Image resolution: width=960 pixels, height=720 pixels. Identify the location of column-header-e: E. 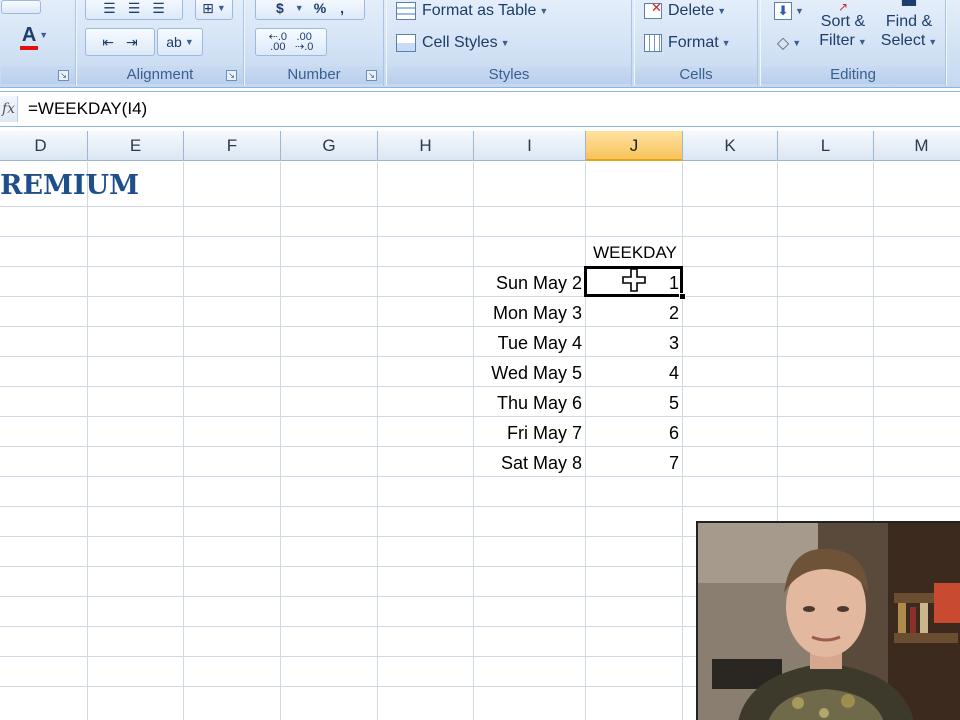
(136, 146).